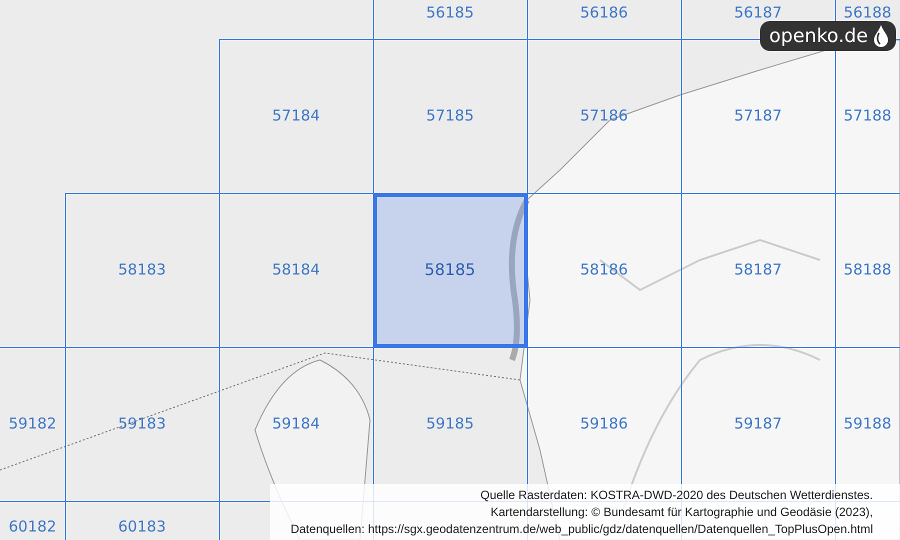 This screenshot has height=540, width=900. Describe the element at coordinates (758, 116) in the screenshot. I see `grid-label: 57187` at that location.